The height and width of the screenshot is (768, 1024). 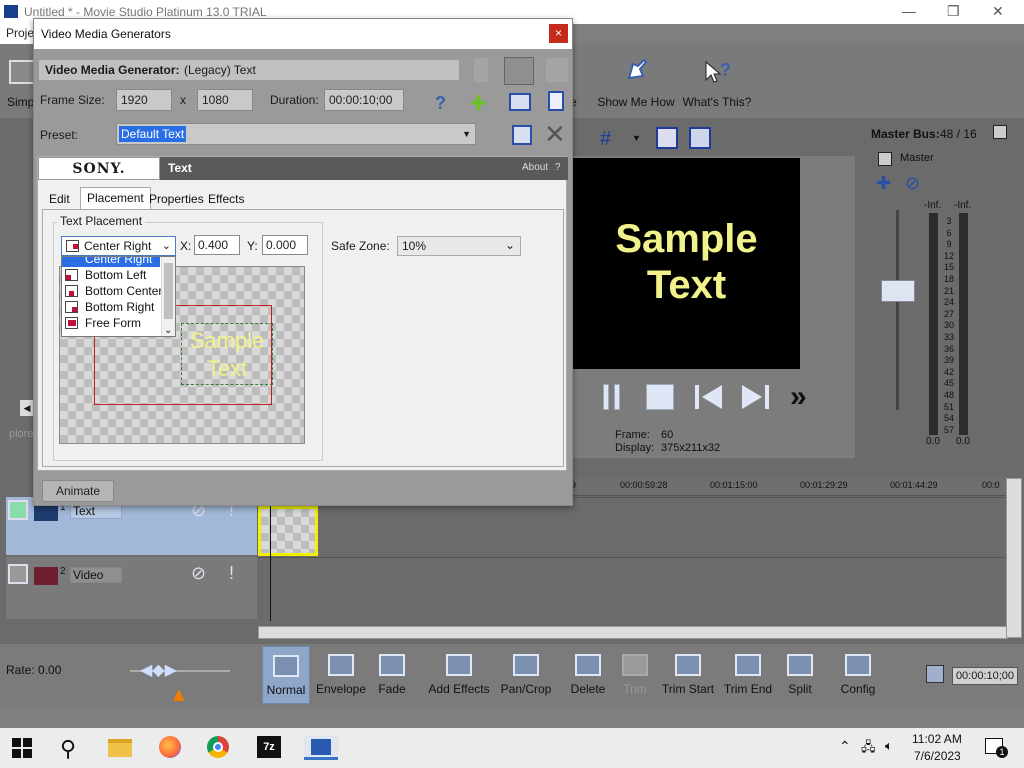 I want to click on network-icon: 🖧, so click(x=868, y=749).